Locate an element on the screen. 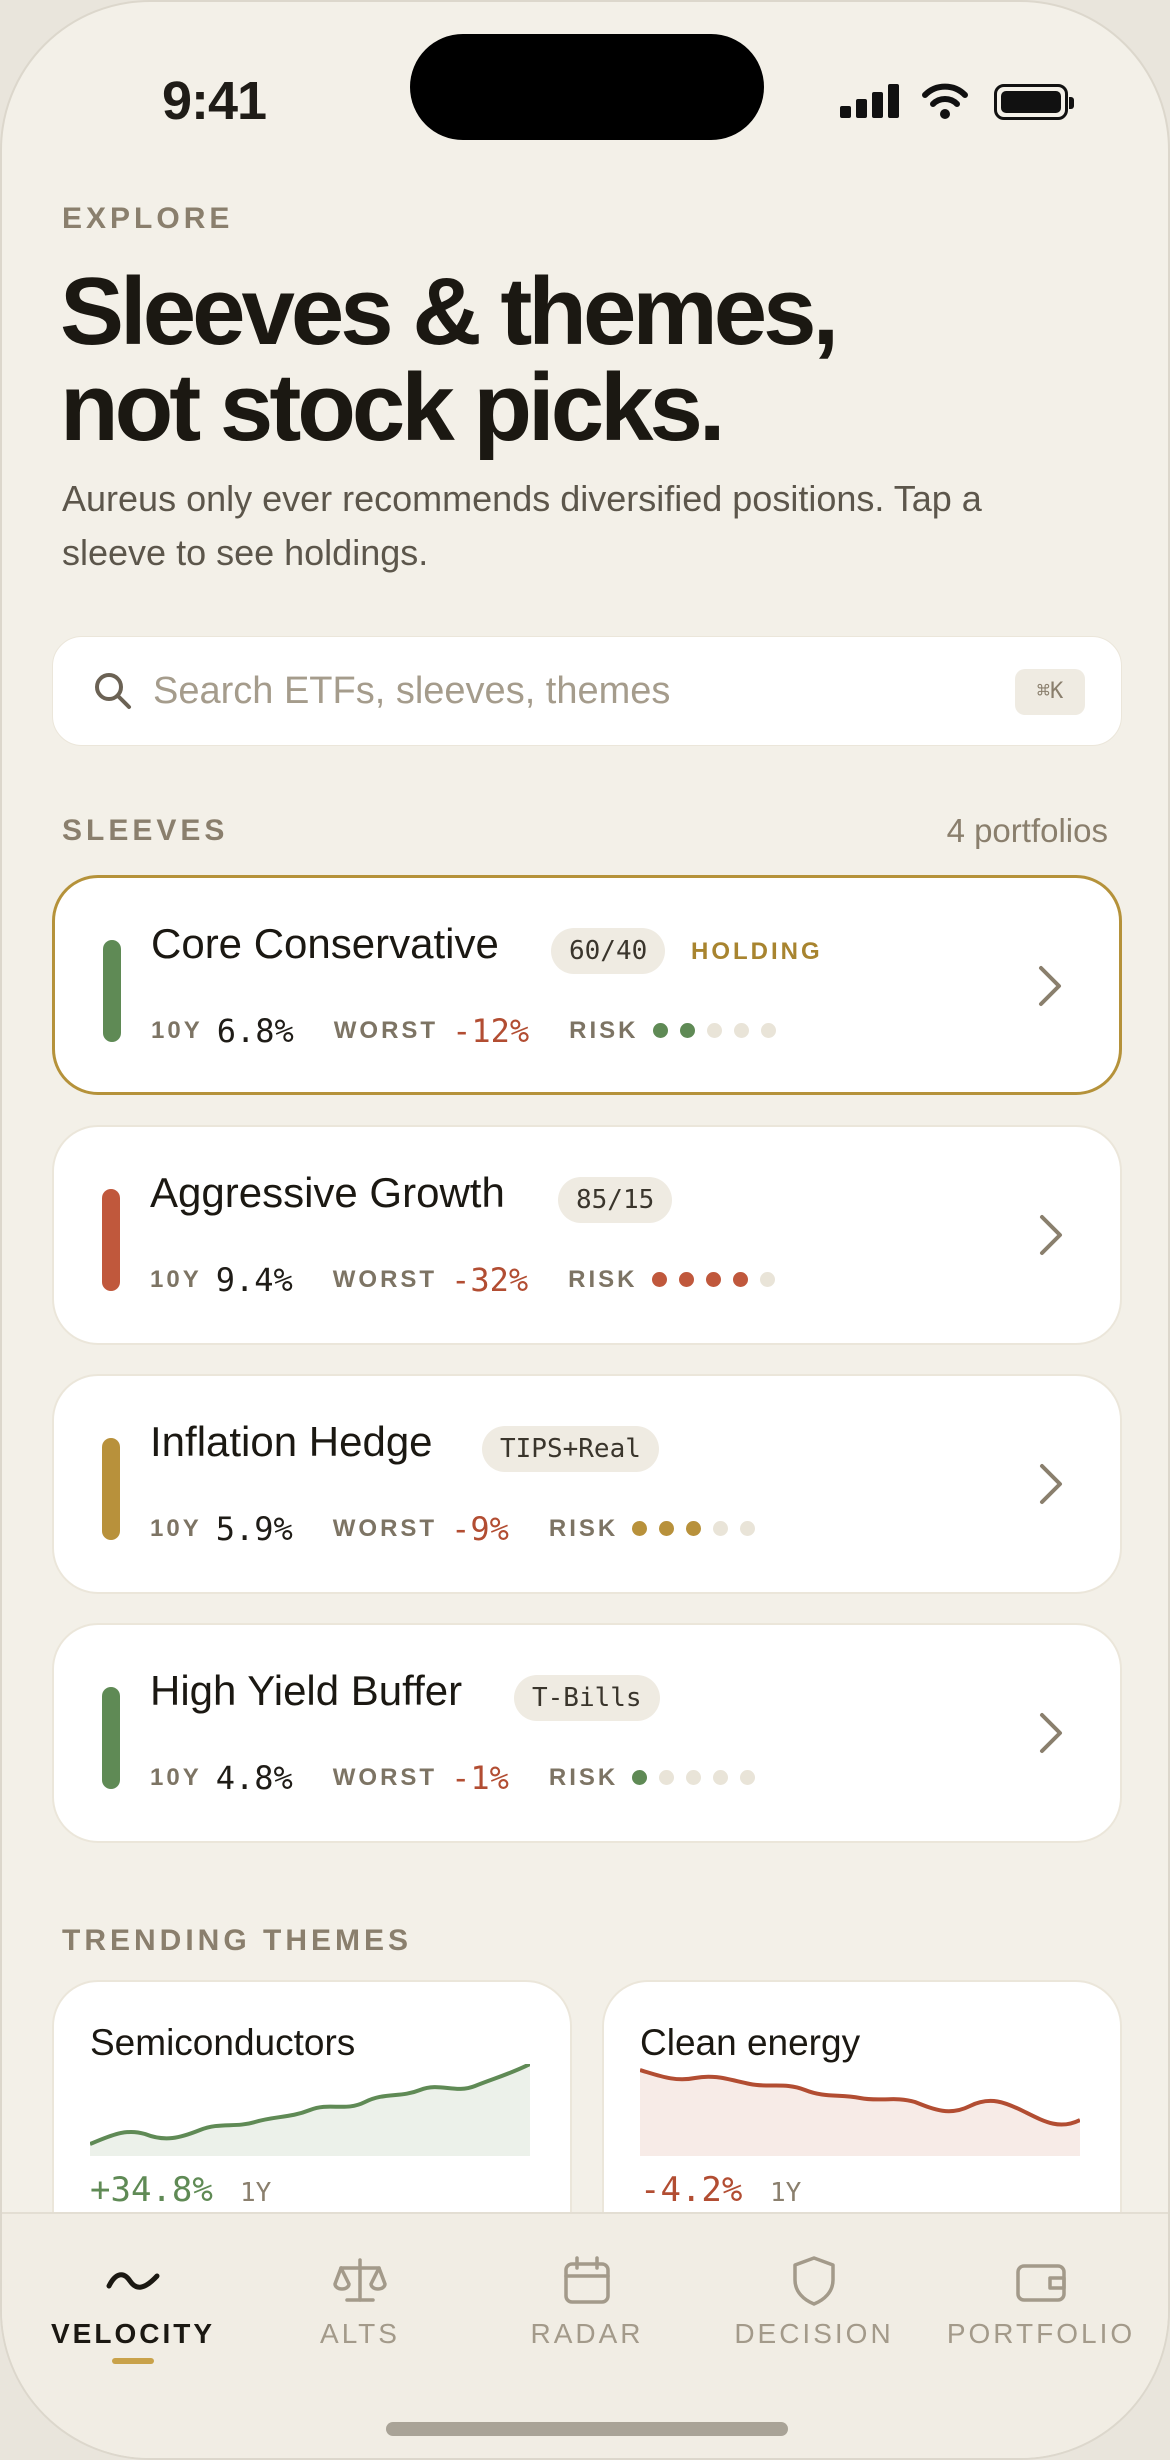  home-indicator is located at coordinates (587, 2429).